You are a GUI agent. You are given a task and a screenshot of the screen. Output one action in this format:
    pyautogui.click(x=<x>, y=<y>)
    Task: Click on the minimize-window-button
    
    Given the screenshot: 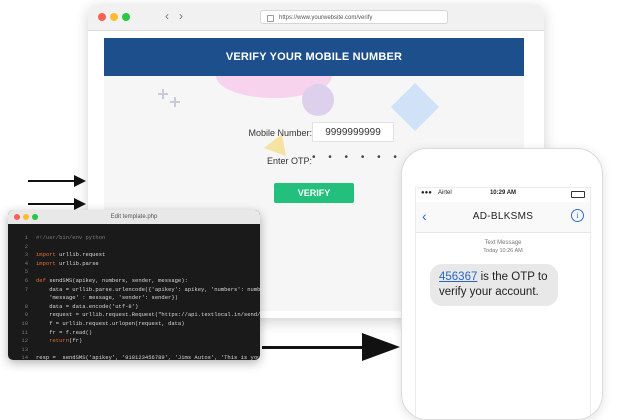 What is the action you would take?
    pyautogui.click(x=114, y=17)
    